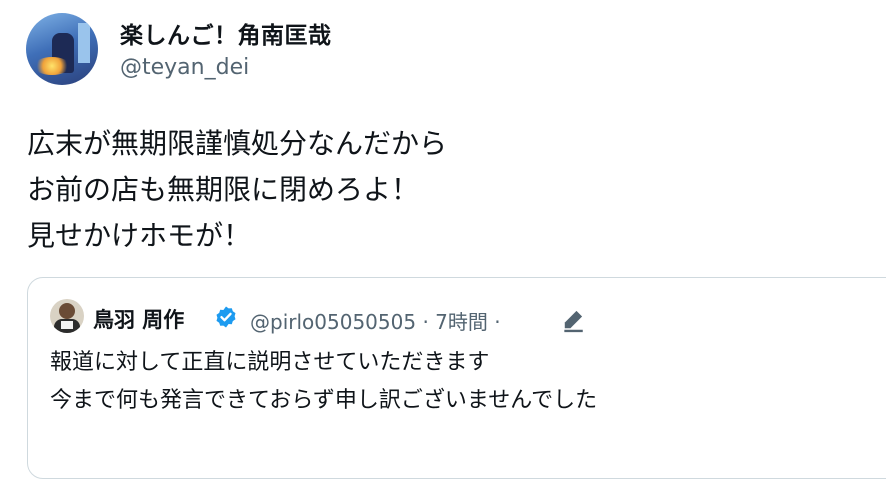 This screenshot has height=479, width=886. I want to click on tweet-line: 見せかけホモが！, so click(139, 235).